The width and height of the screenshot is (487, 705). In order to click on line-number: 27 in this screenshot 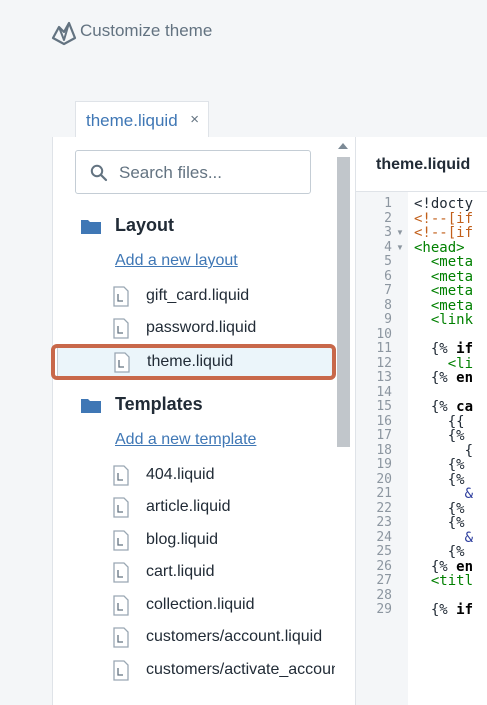, I will do `click(384, 580)`.